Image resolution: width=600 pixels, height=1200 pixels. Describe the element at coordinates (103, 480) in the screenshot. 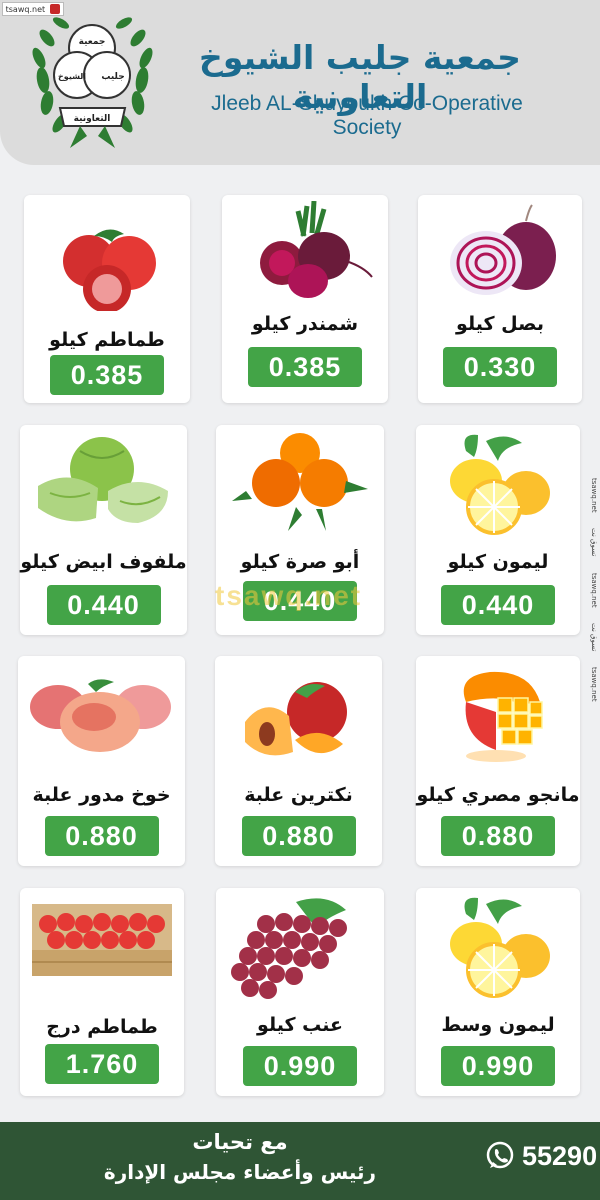

I see `cabbage-icon` at that location.